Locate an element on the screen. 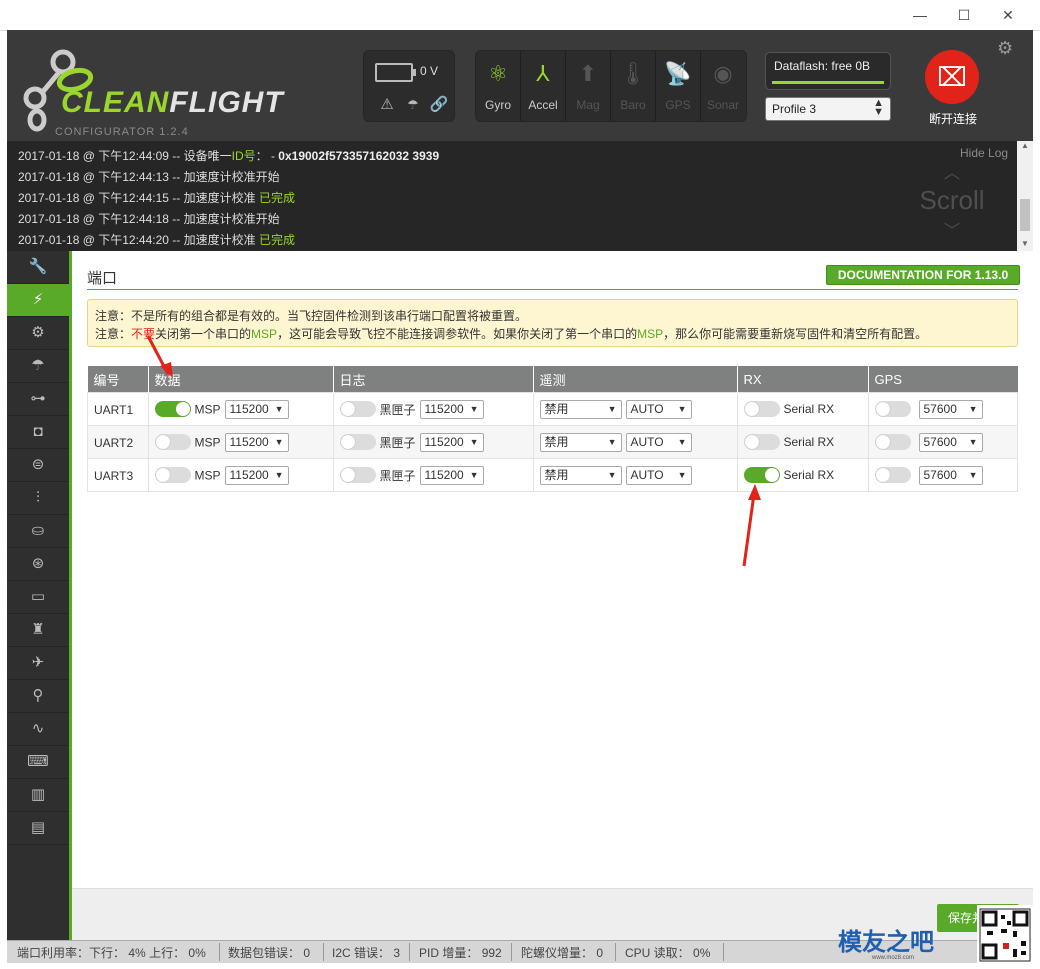 Image resolution: width=1040 pixels, height=969 pixels. status-port-usage: 端口利用率：下行： 4% 上行： 0% is located at coordinates (111, 953).